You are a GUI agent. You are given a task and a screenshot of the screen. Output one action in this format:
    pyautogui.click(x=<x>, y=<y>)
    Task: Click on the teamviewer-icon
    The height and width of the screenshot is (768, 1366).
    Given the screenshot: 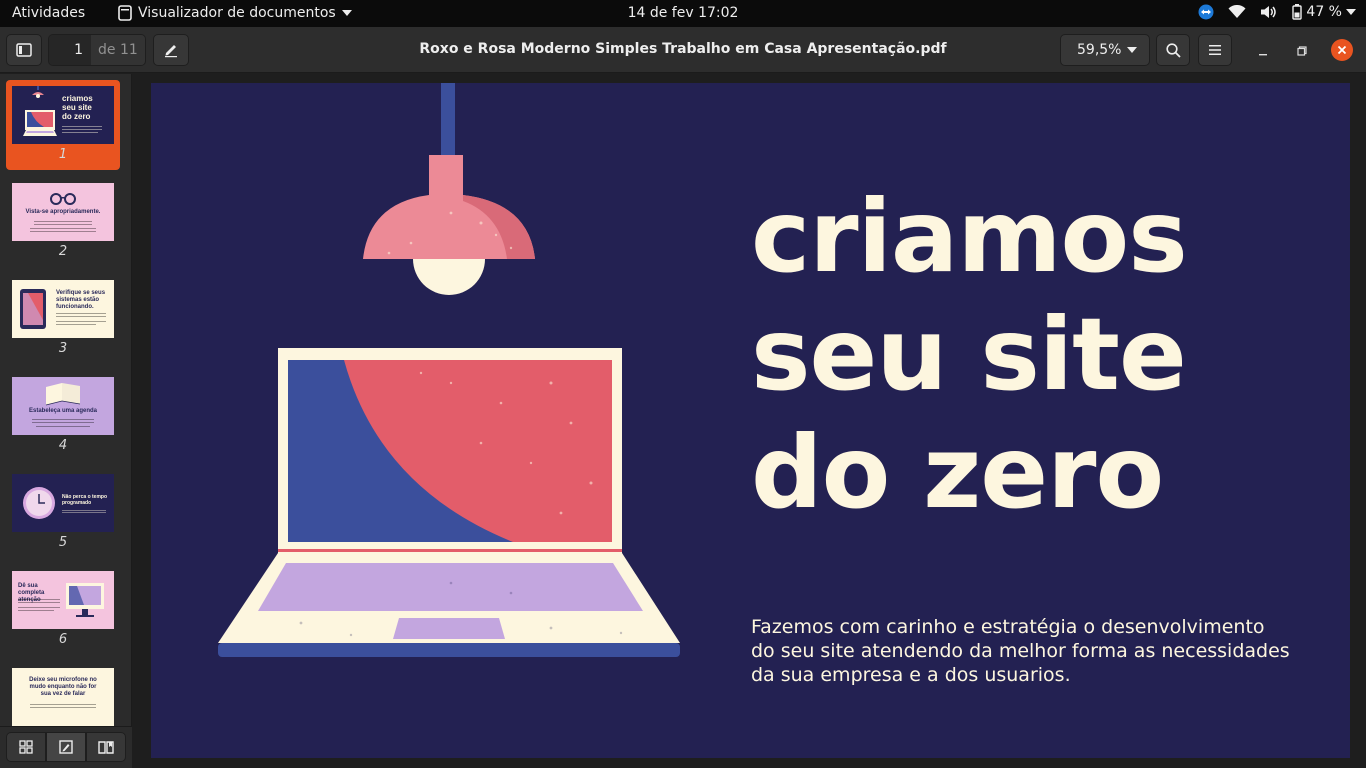 What is the action you would take?
    pyautogui.click(x=1206, y=12)
    